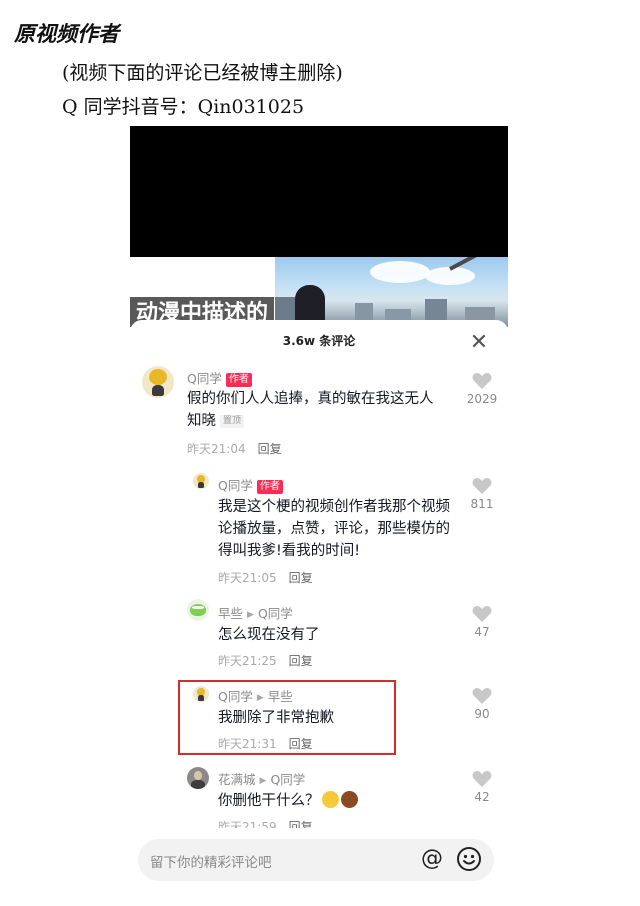 This screenshot has width=640, height=906. I want to click on comment-text: 怎么现在没有了, so click(269, 635).